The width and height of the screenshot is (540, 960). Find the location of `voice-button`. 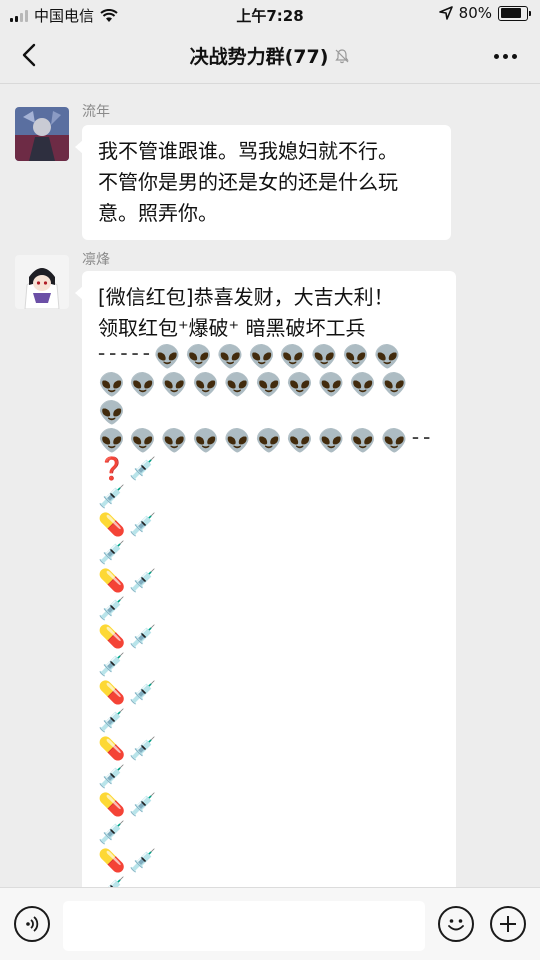

voice-button is located at coordinates (32, 924).